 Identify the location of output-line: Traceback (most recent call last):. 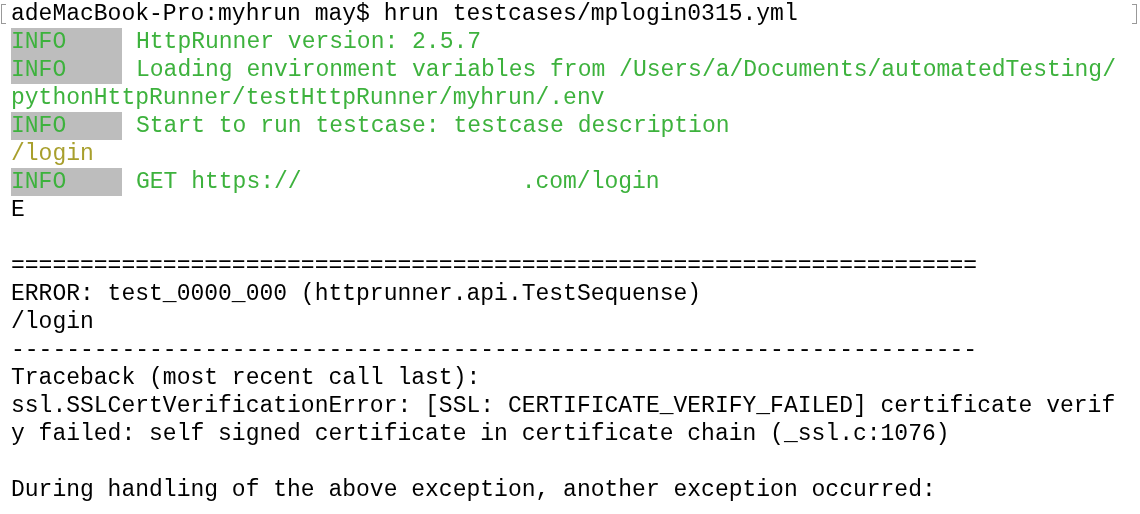
(246, 378).